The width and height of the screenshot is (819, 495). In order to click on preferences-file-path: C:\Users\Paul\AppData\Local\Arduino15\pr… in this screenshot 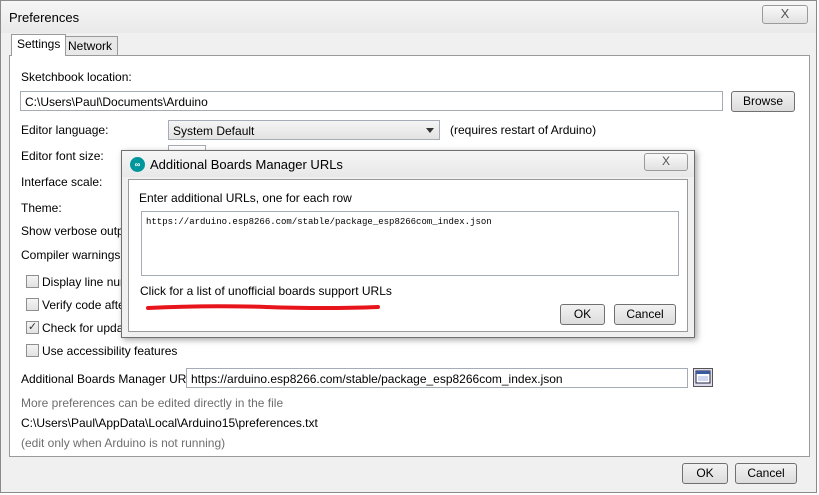, I will do `click(169, 423)`.